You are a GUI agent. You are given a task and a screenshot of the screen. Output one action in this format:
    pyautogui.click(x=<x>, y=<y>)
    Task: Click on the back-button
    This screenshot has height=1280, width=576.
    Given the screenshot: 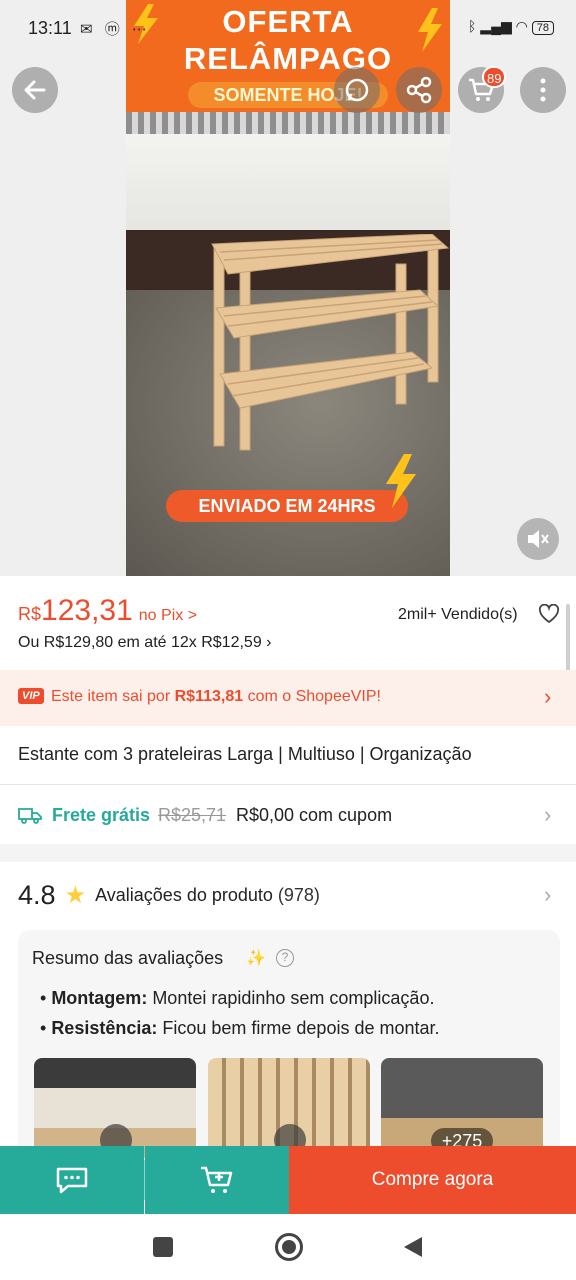 What is the action you would take?
    pyautogui.click(x=35, y=90)
    